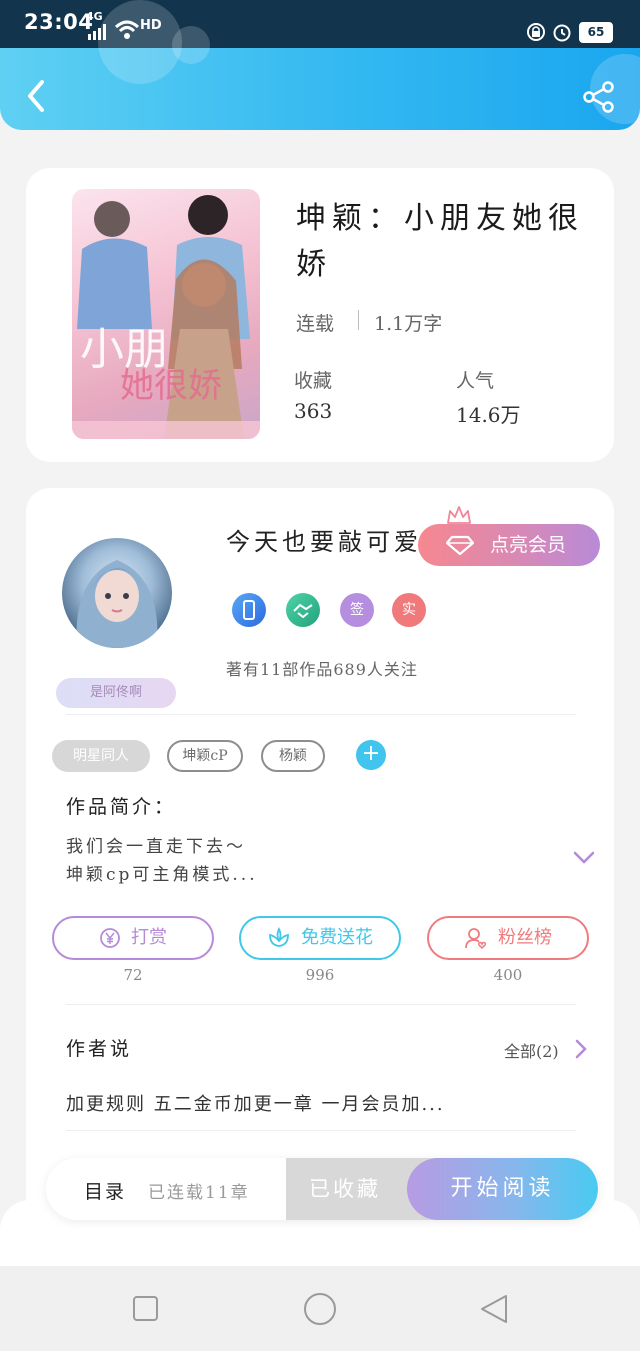 Image resolution: width=640 pixels, height=1351 pixels. I want to click on battery-indicator: 65, so click(596, 32).